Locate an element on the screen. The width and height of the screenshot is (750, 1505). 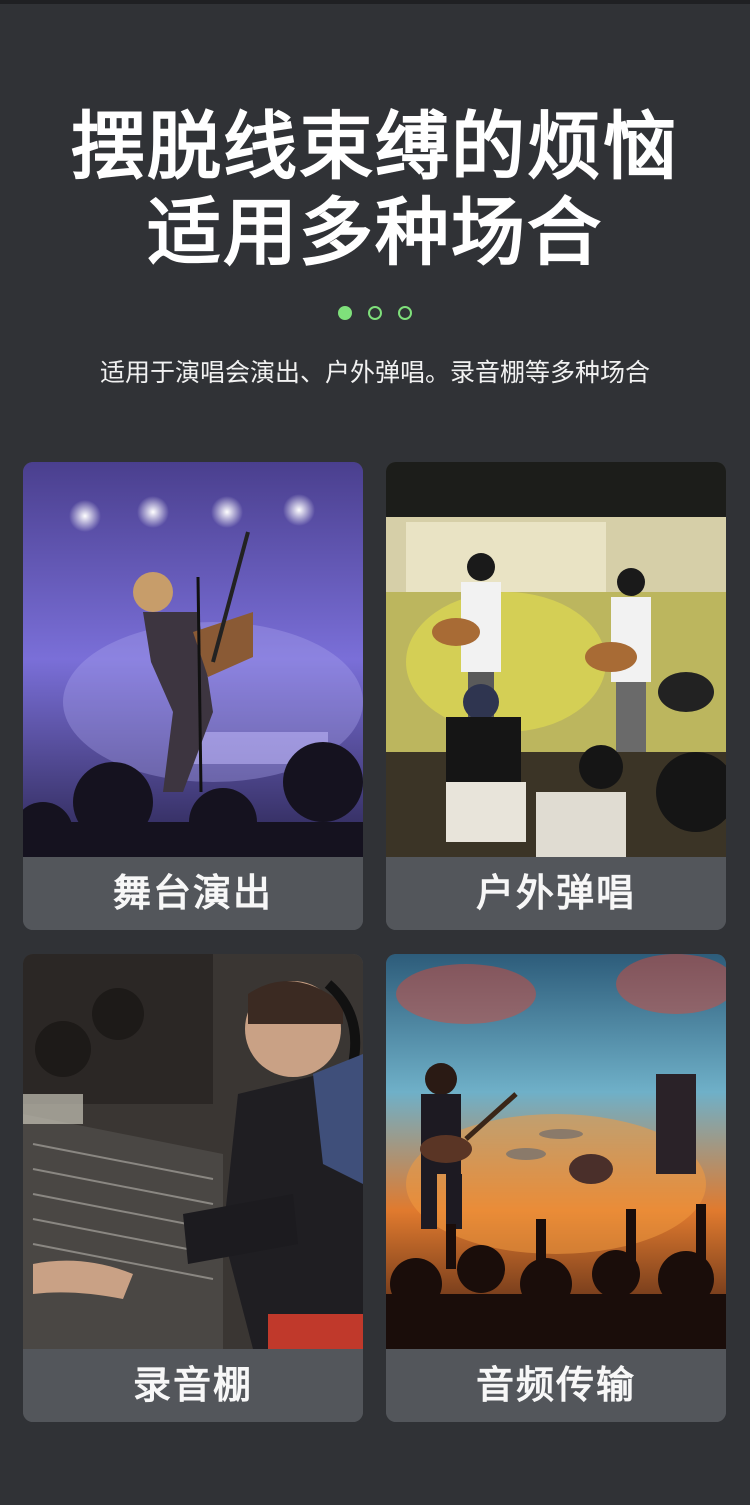
headline-line-2: 适用多种场合 is located at coordinates (375, 233).